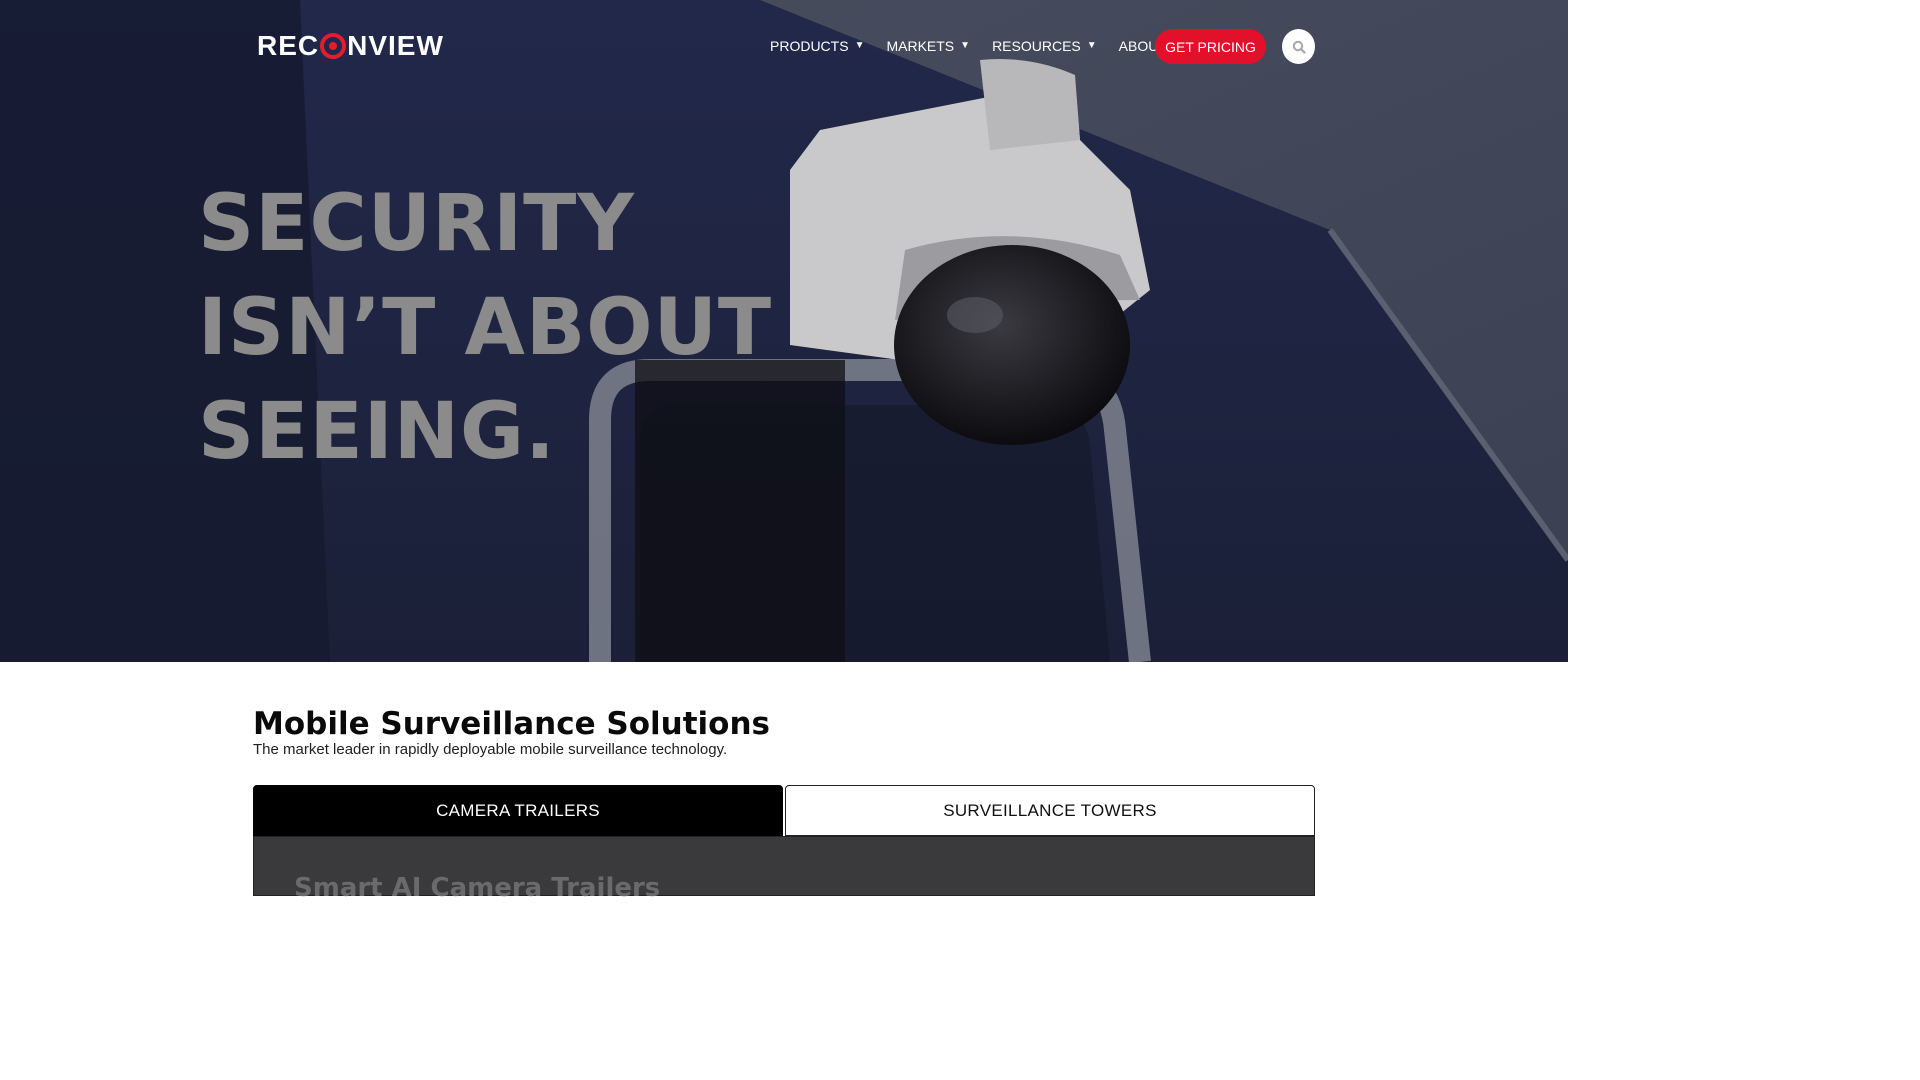 This screenshot has height=1080, width=1920. What do you see at coordinates (518, 810) in the screenshot?
I see `tab-camera-trailers: CAMERA TRAILERS` at bounding box center [518, 810].